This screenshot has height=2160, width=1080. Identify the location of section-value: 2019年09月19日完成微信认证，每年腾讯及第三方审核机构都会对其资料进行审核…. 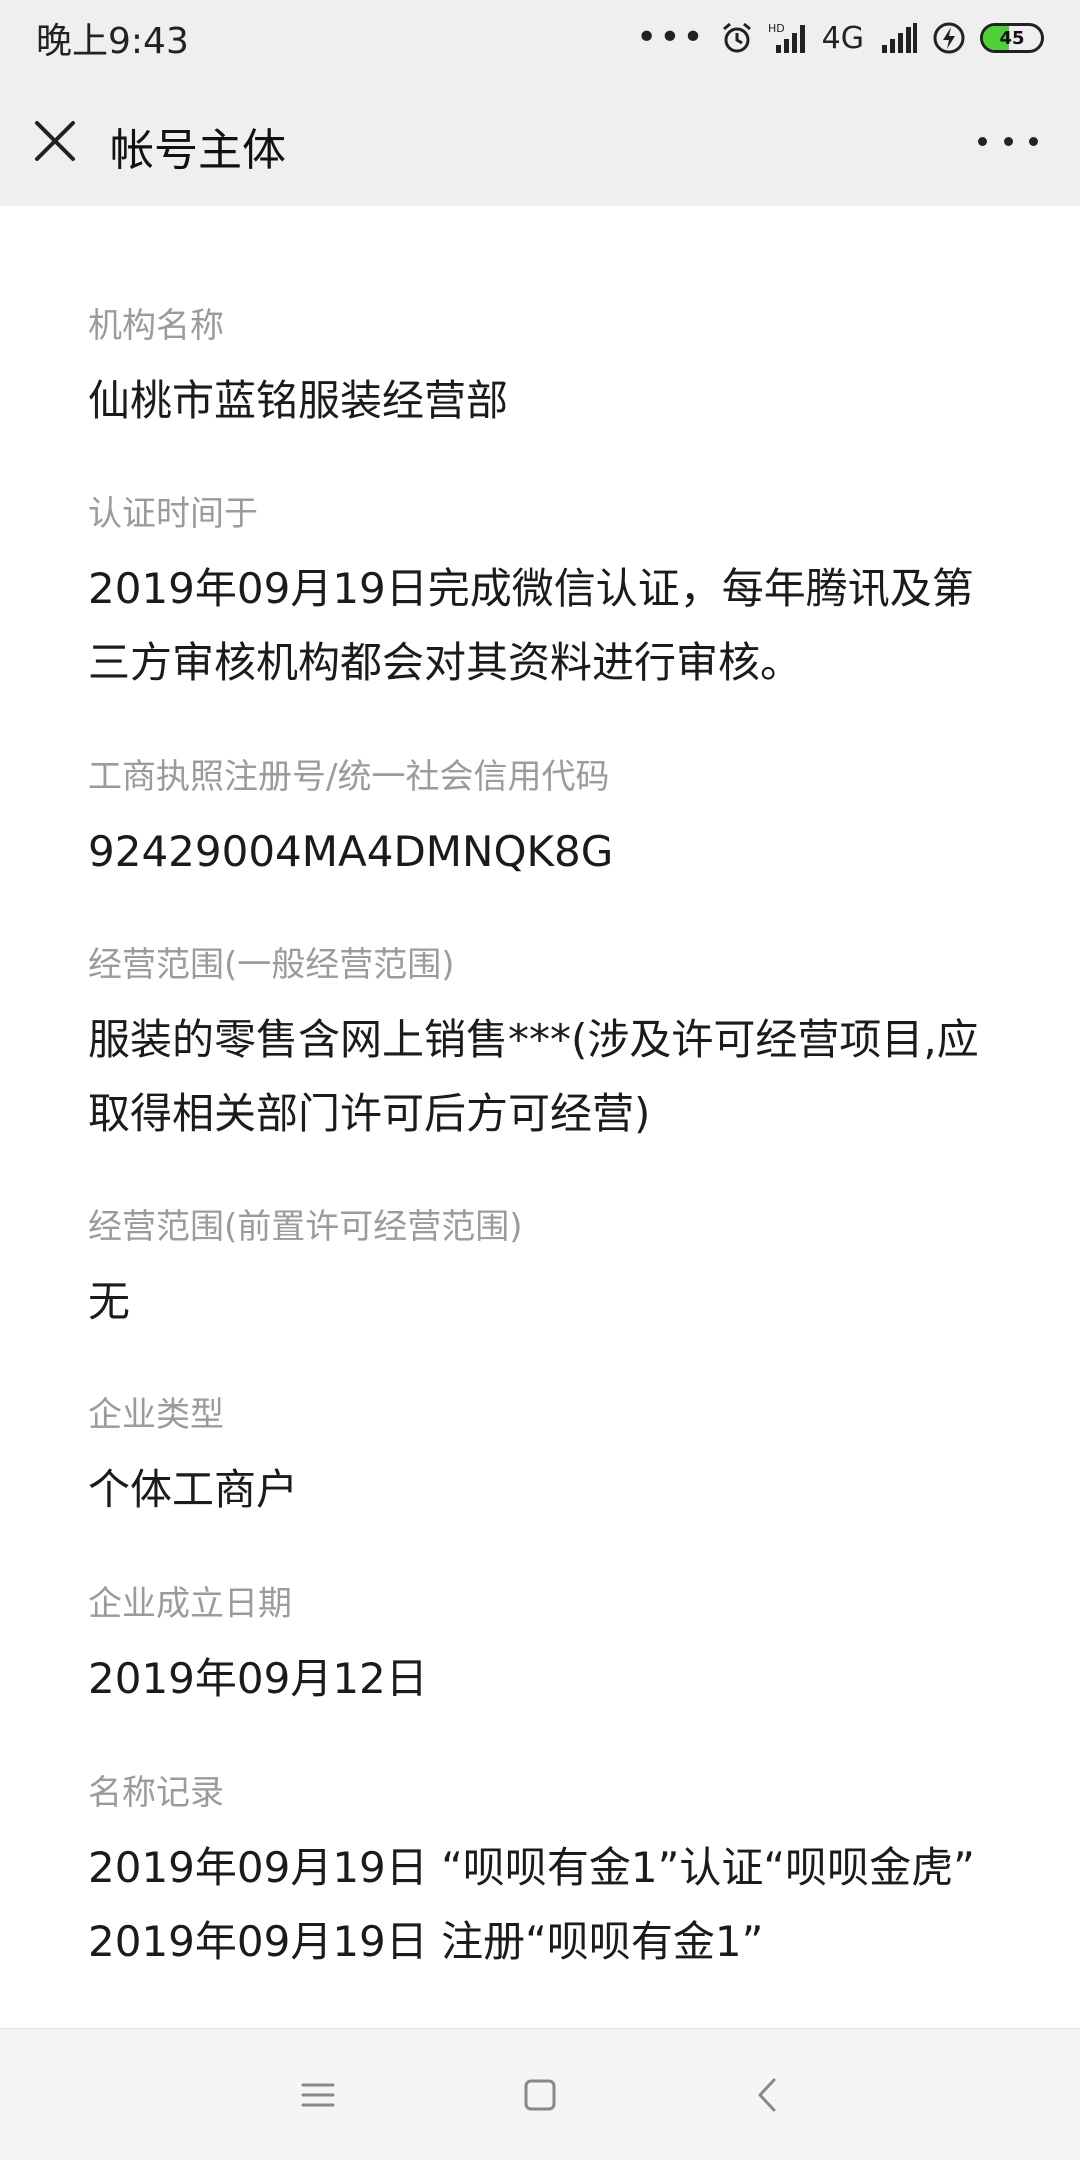
(531, 625).